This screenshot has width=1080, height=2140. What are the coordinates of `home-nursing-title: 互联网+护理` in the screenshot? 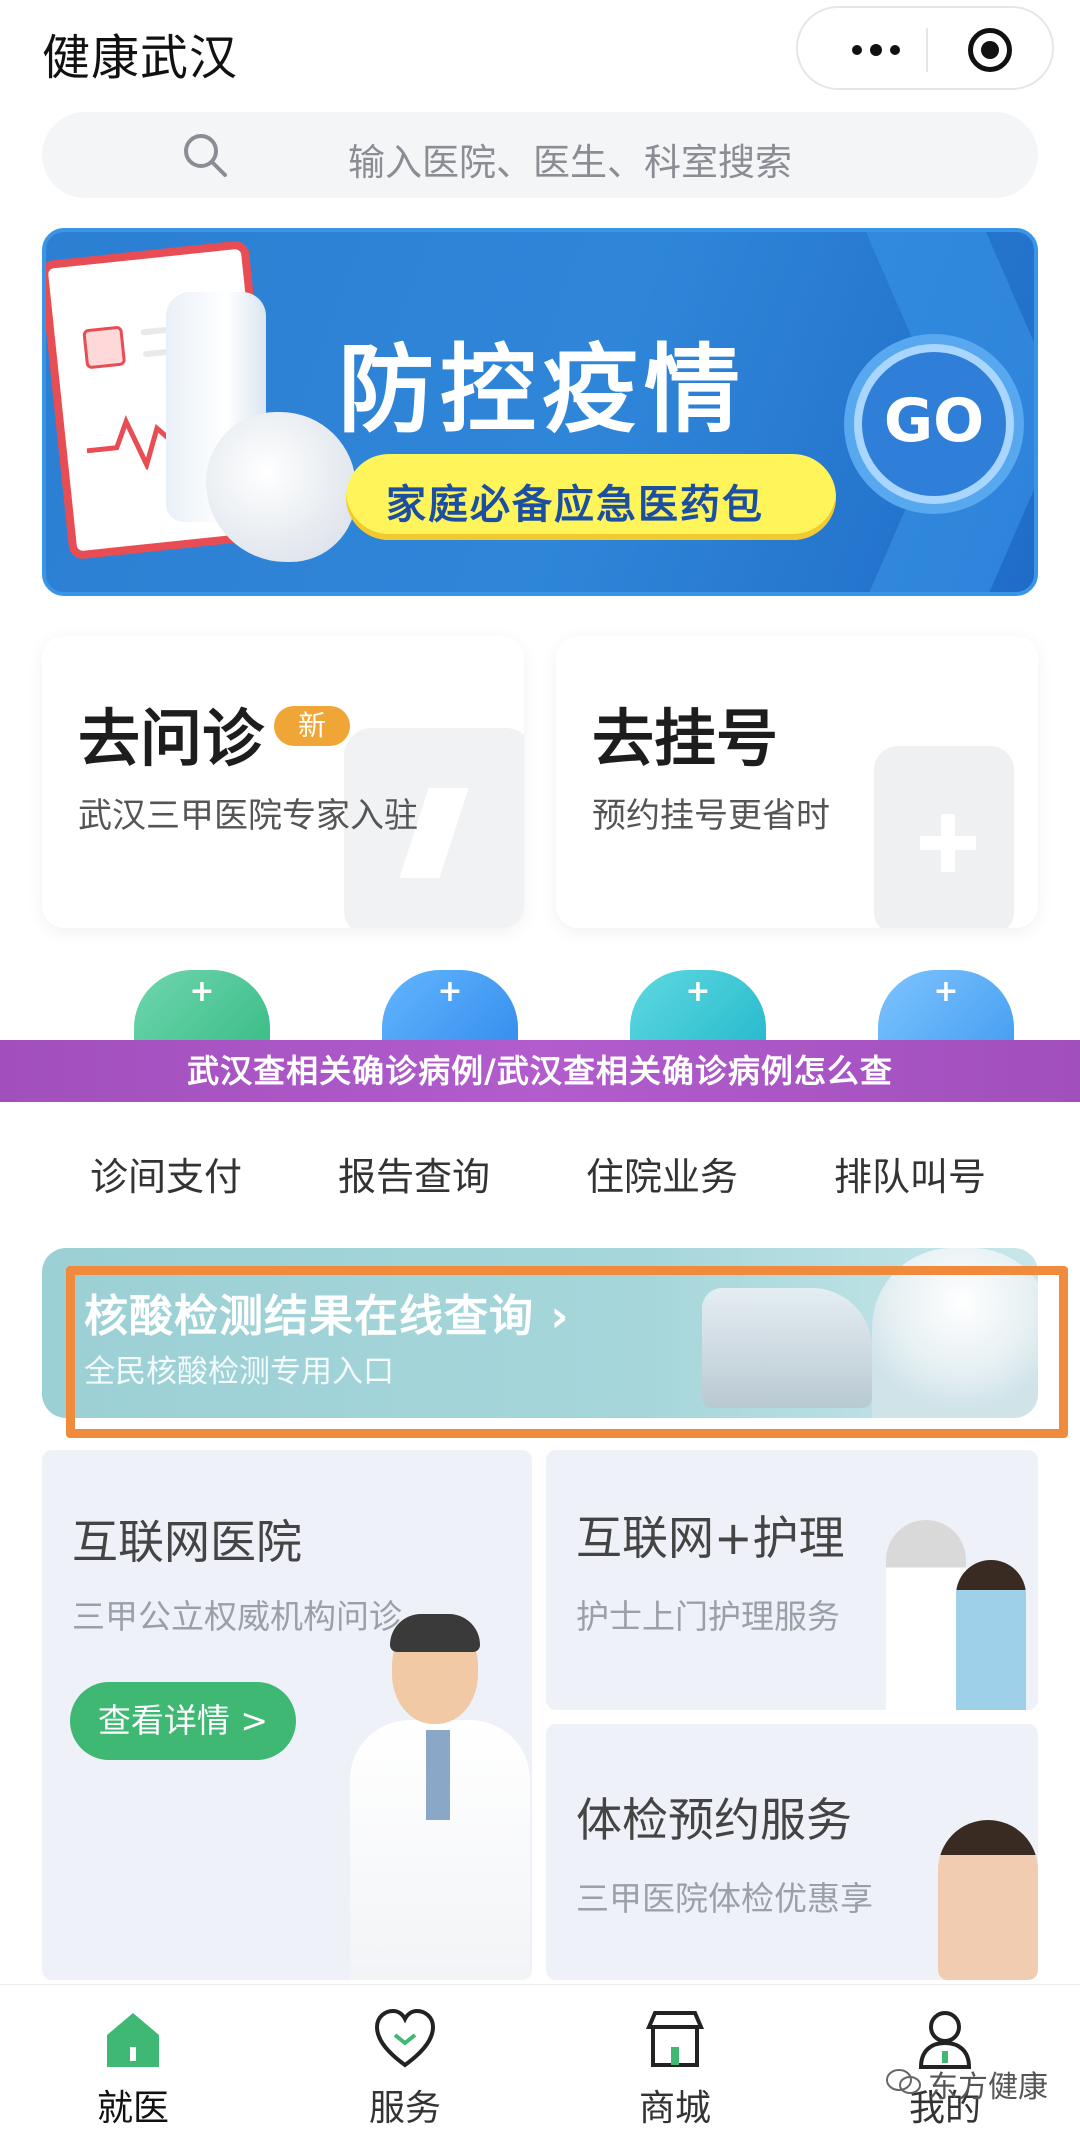 It's located at (710, 1538).